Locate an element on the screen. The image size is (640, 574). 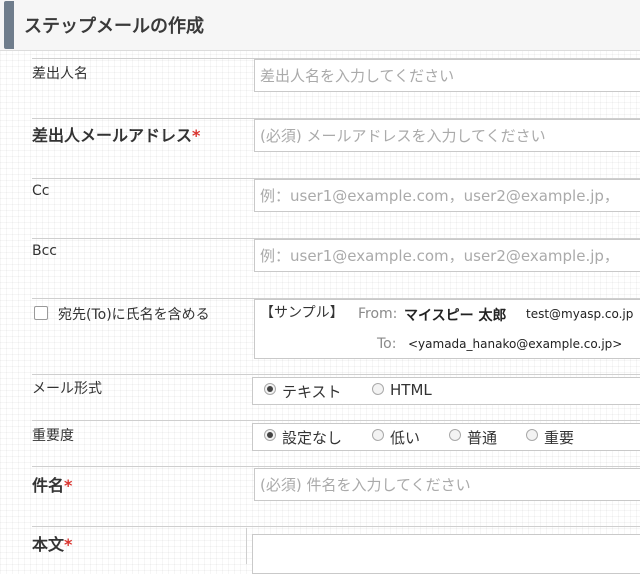
mail-format-label: メール形式 is located at coordinates (67, 389).